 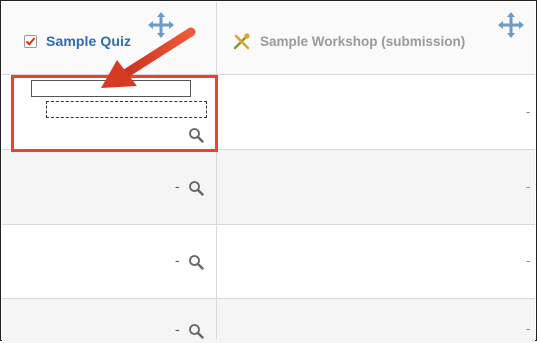 I want to click on column-header-workshop: Sample Workshop (submission), so click(x=382, y=38).